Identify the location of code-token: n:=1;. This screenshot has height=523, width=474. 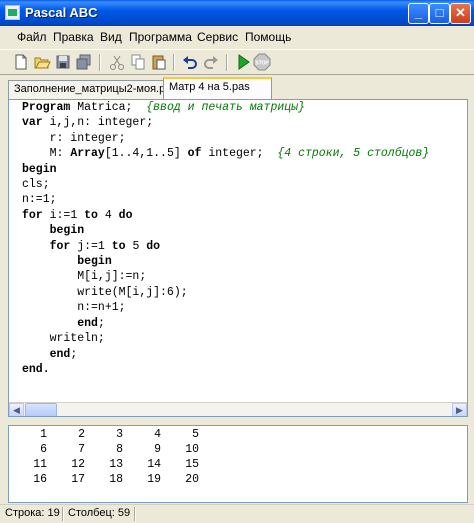
(39, 200).